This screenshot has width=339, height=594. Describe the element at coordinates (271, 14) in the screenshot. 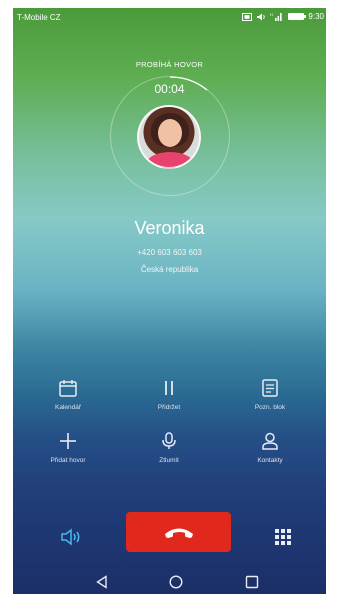

I see `svg-text: H` at that location.